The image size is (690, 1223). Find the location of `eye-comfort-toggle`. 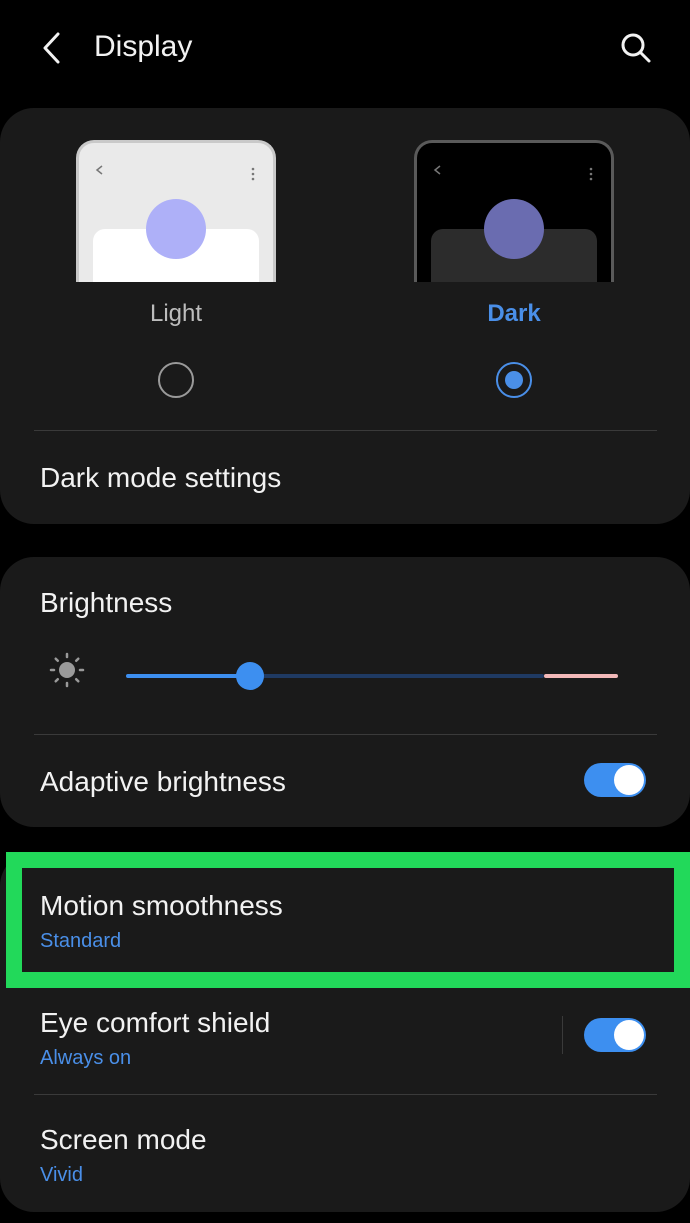

eye-comfort-toggle is located at coordinates (615, 1035).